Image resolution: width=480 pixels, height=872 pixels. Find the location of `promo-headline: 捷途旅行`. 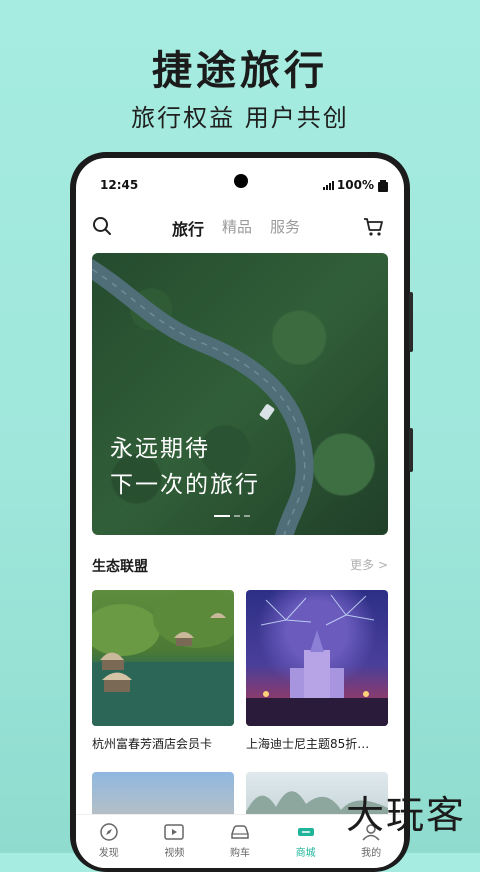

promo-headline: 捷途旅行 is located at coordinates (240, 71).